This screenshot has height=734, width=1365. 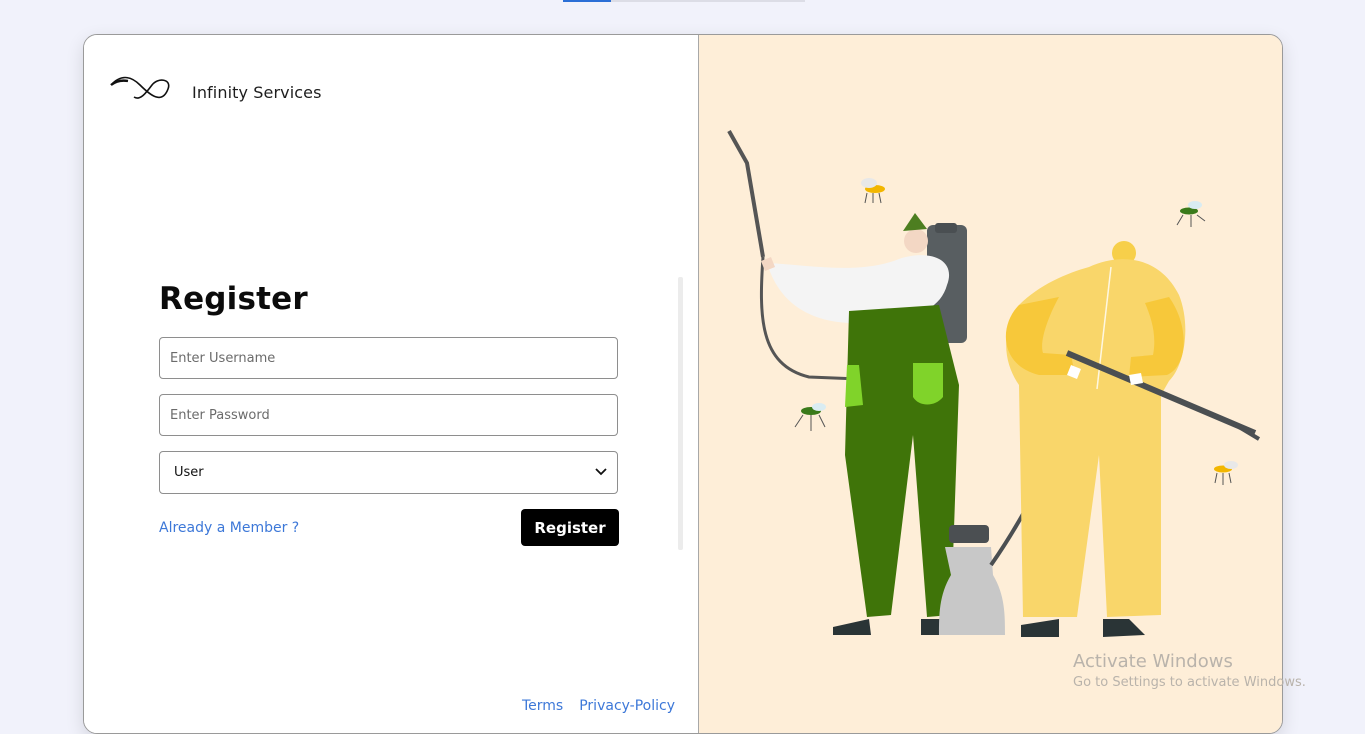 What do you see at coordinates (1153, 661) in the screenshot?
I see `watermark-title: Activate Windows` at bounding box center [1153, 661].